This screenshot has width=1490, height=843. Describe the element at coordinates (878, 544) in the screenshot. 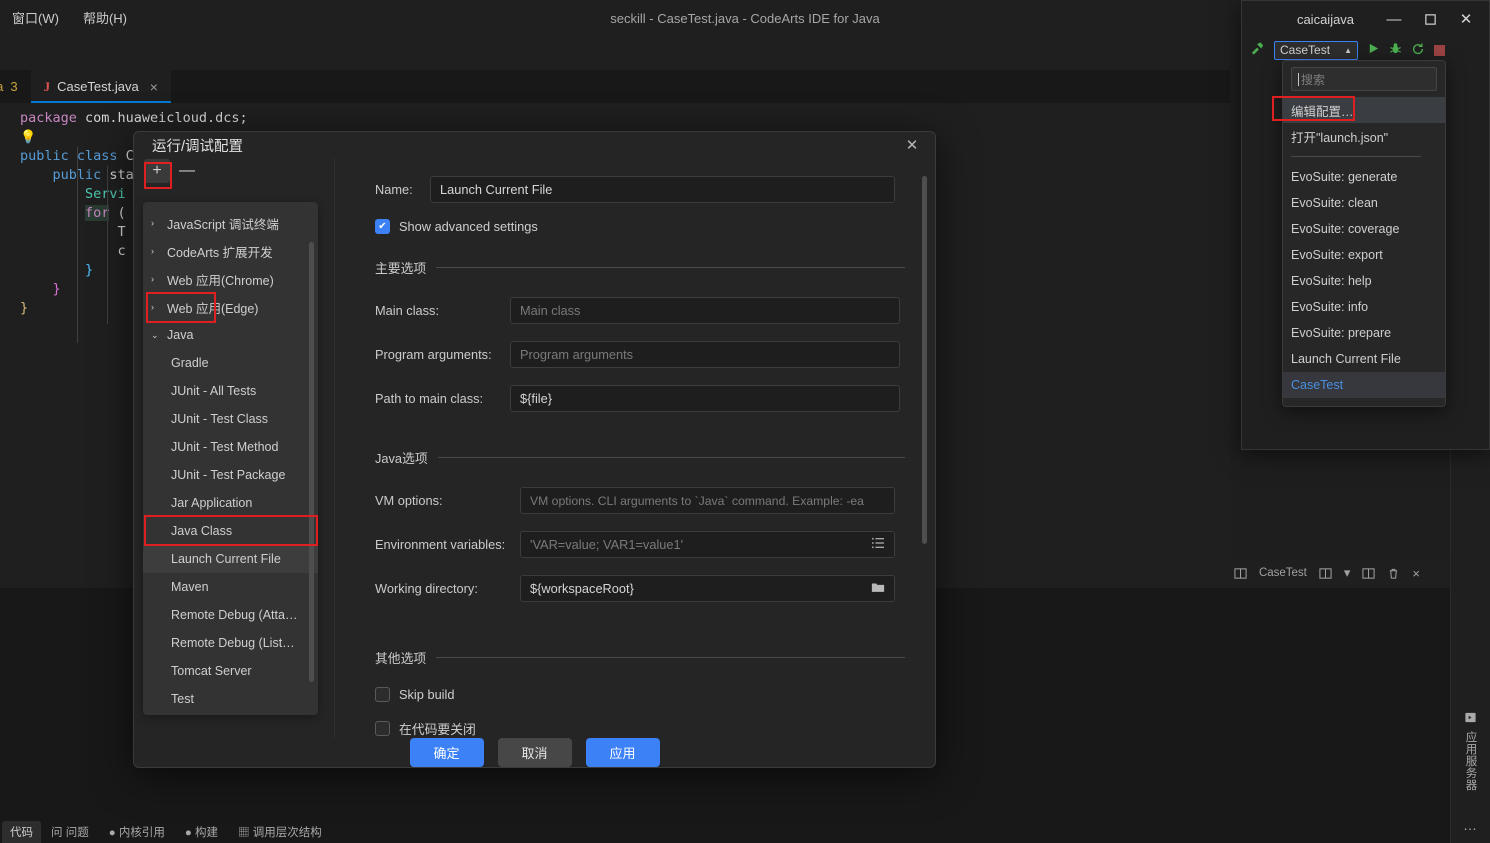

I see `list-edit-icon` at that location.